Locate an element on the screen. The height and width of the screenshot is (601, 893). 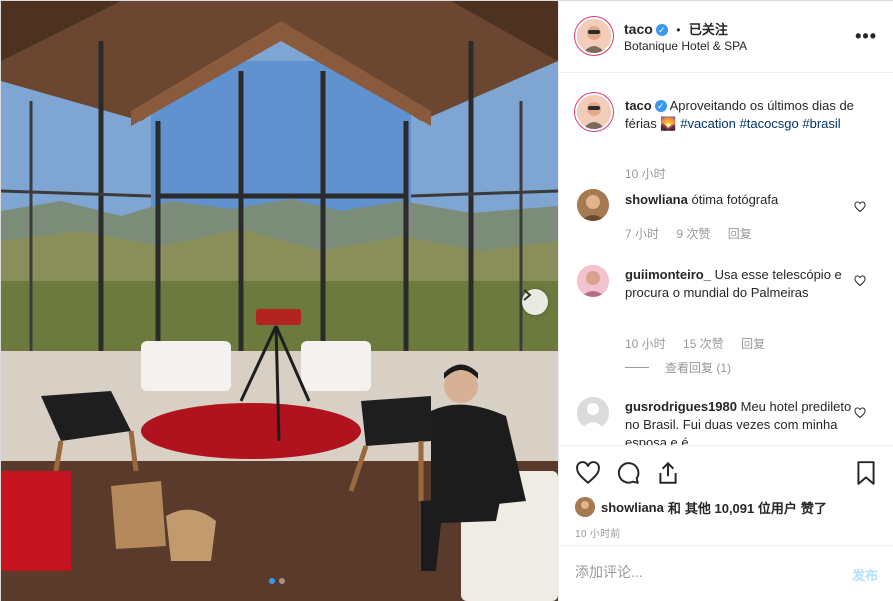
more-options-icon: ••• is located at coordinates (866, 36).